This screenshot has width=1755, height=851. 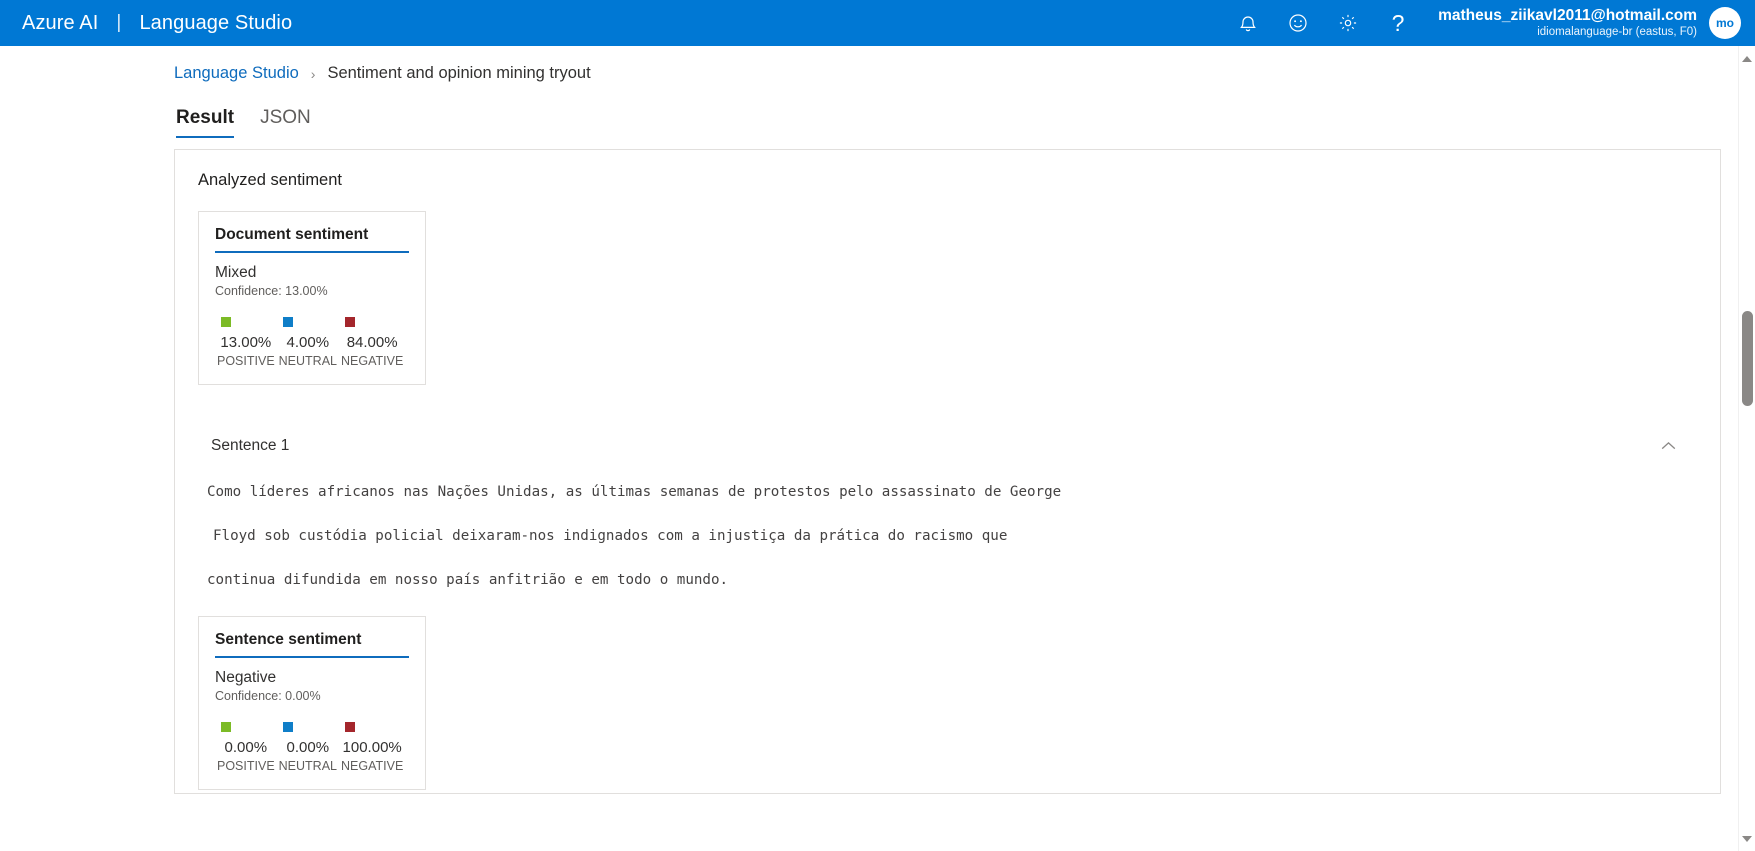 I want to click on feedback-smiley-icon, so click(x=1298, y=23).